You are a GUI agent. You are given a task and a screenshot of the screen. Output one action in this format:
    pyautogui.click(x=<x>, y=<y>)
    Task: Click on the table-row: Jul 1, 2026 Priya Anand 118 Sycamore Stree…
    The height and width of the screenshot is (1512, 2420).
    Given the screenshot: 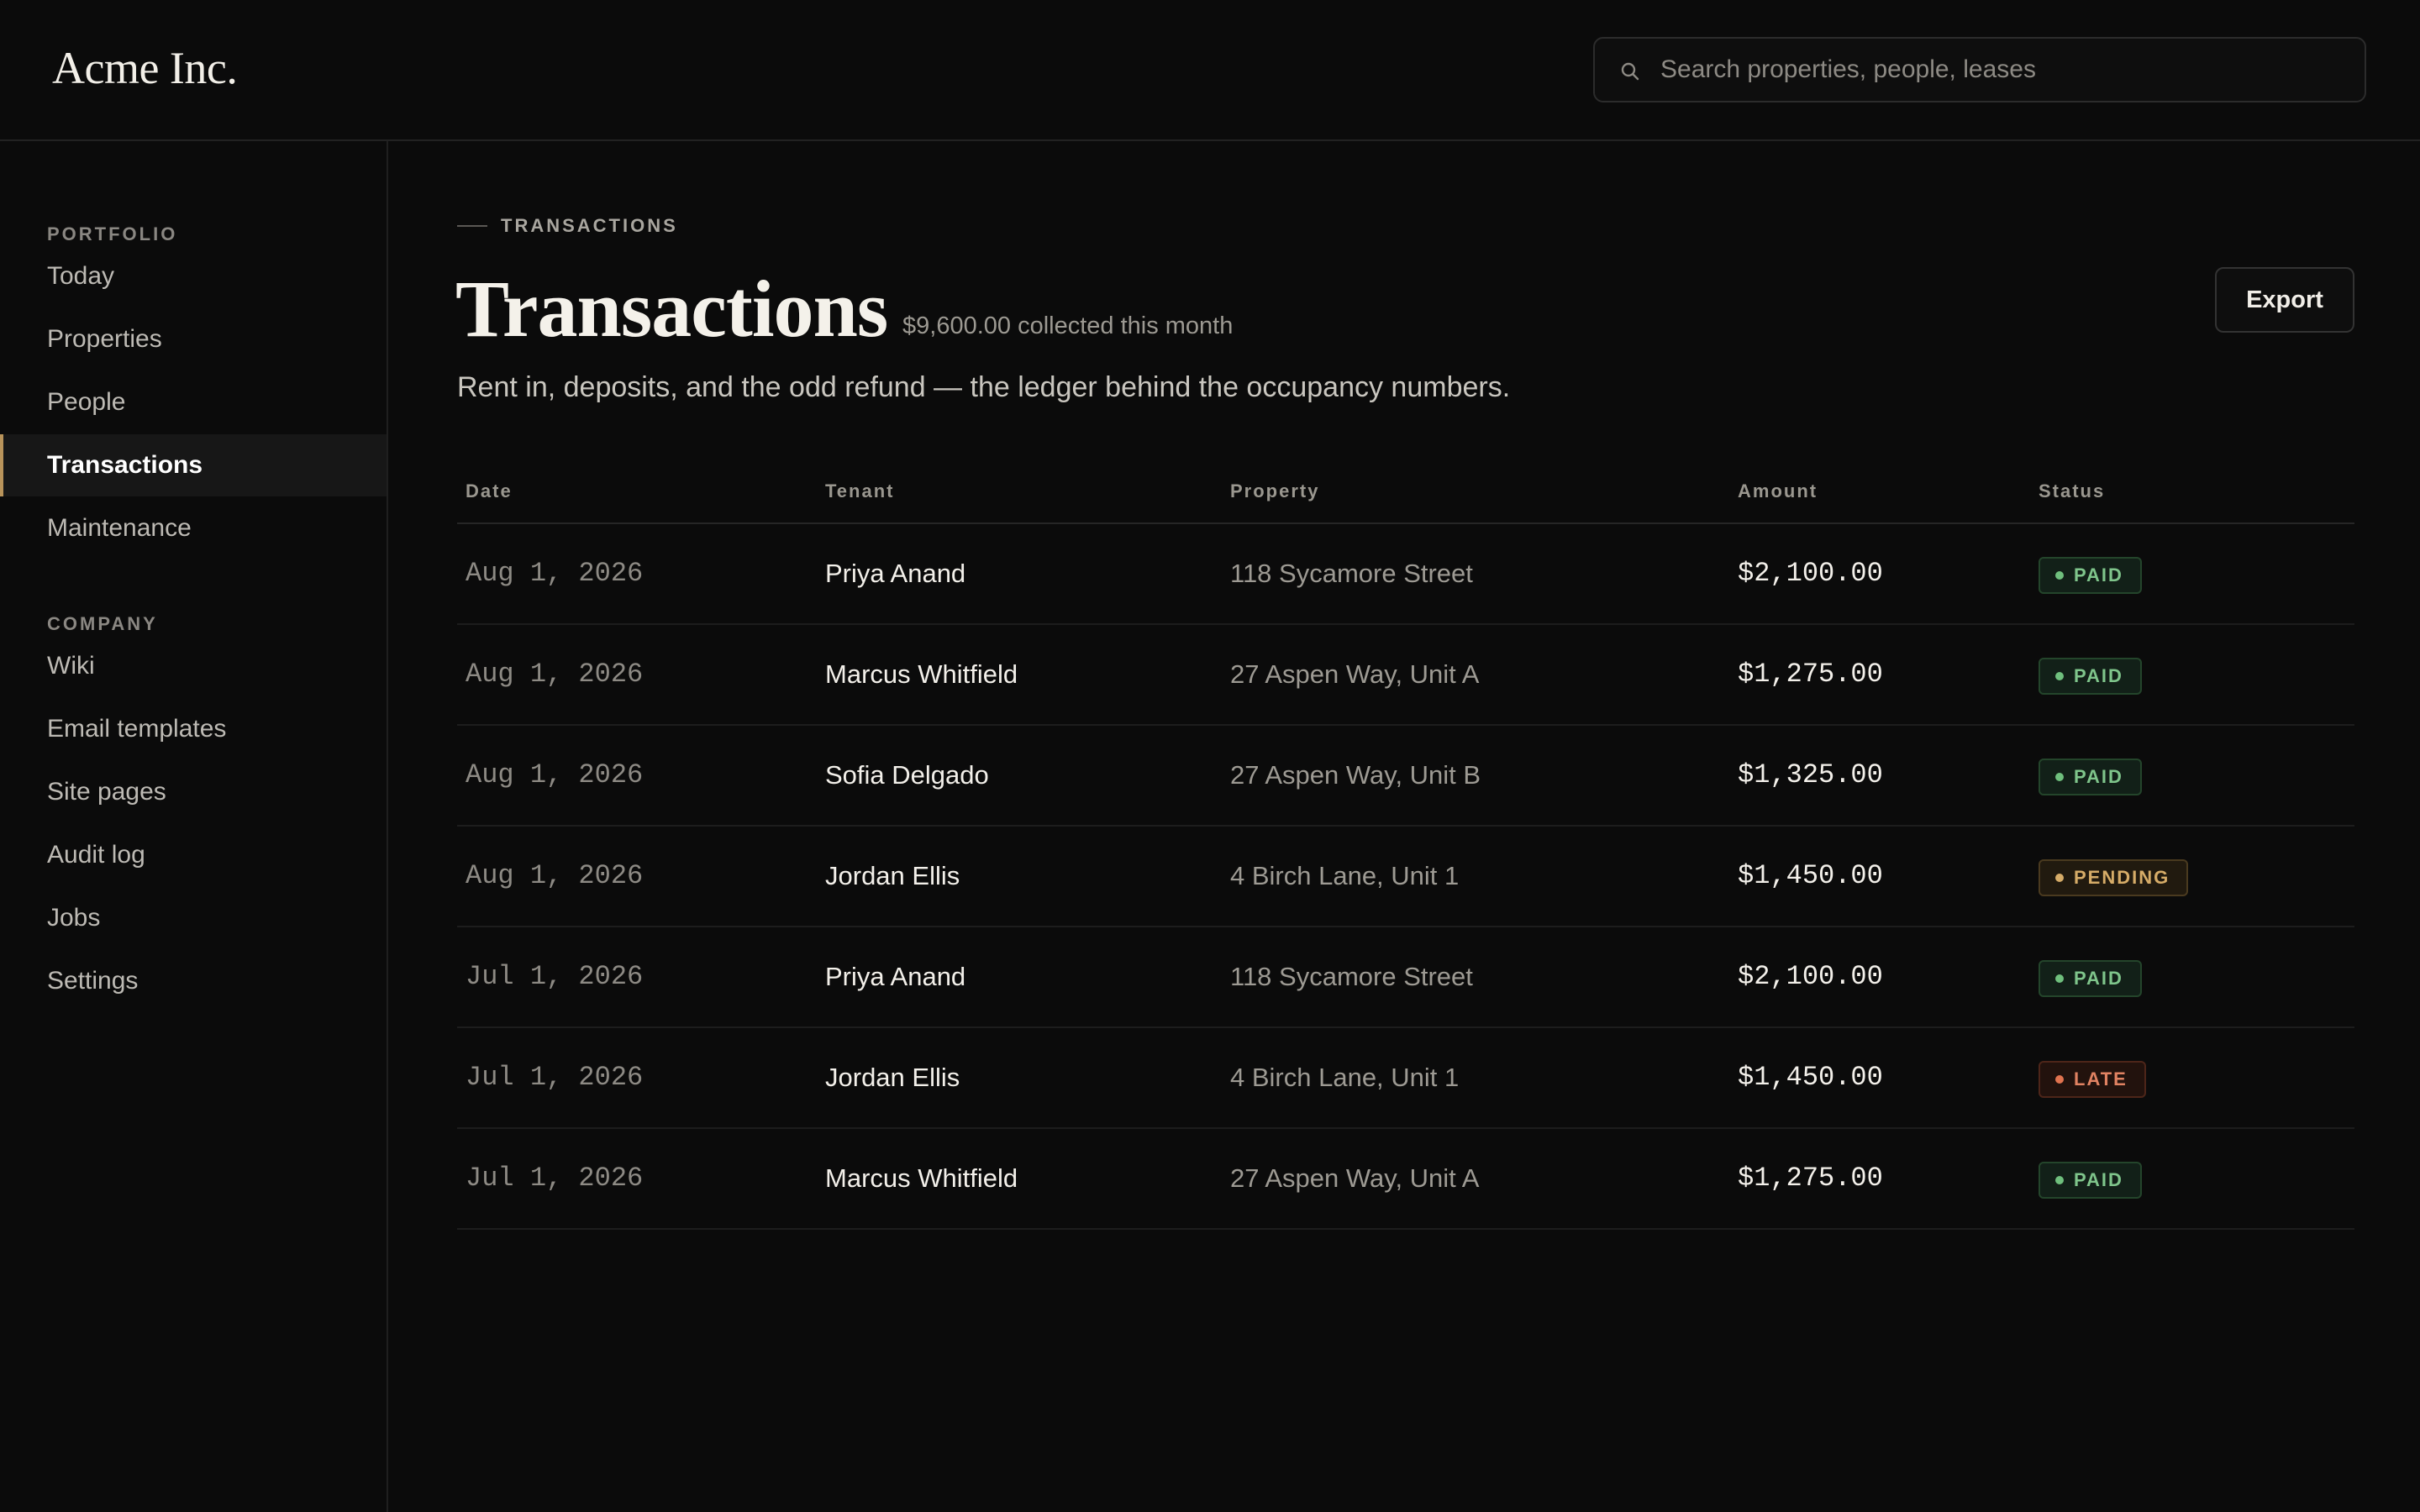 What is the action you would take?
    pyautogui.click(x=1406, y=977)
    